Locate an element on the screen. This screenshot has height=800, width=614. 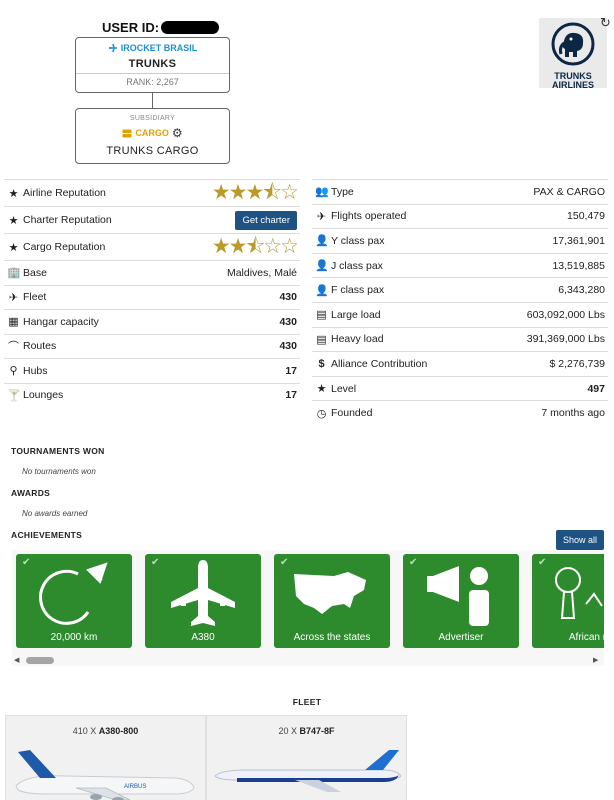
tournaments-empty-note: No tournaments won is located at coordinates (59, 471).